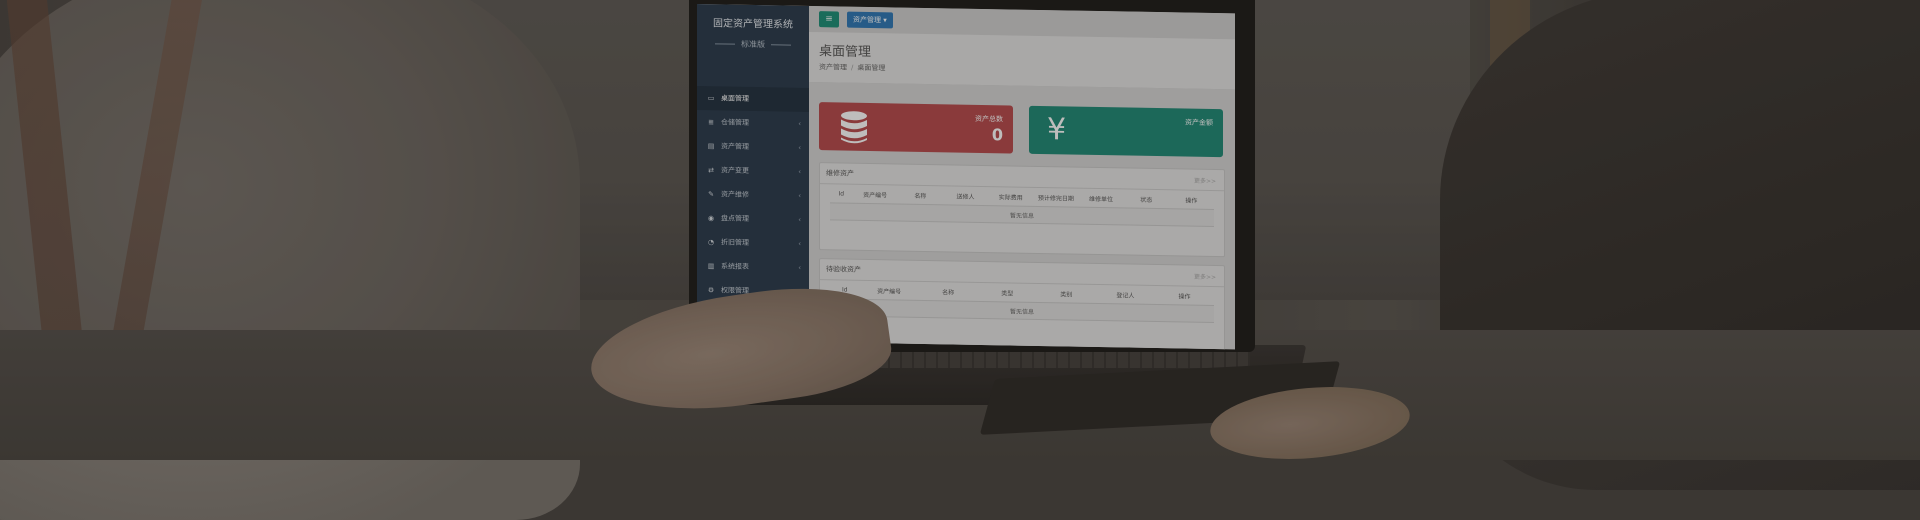 This screenshot has width=1920, height=520. Describe the element at coordinates (735, 218) in the screenshot. I see `sidebar-item-label: 盘点管理` at that location.